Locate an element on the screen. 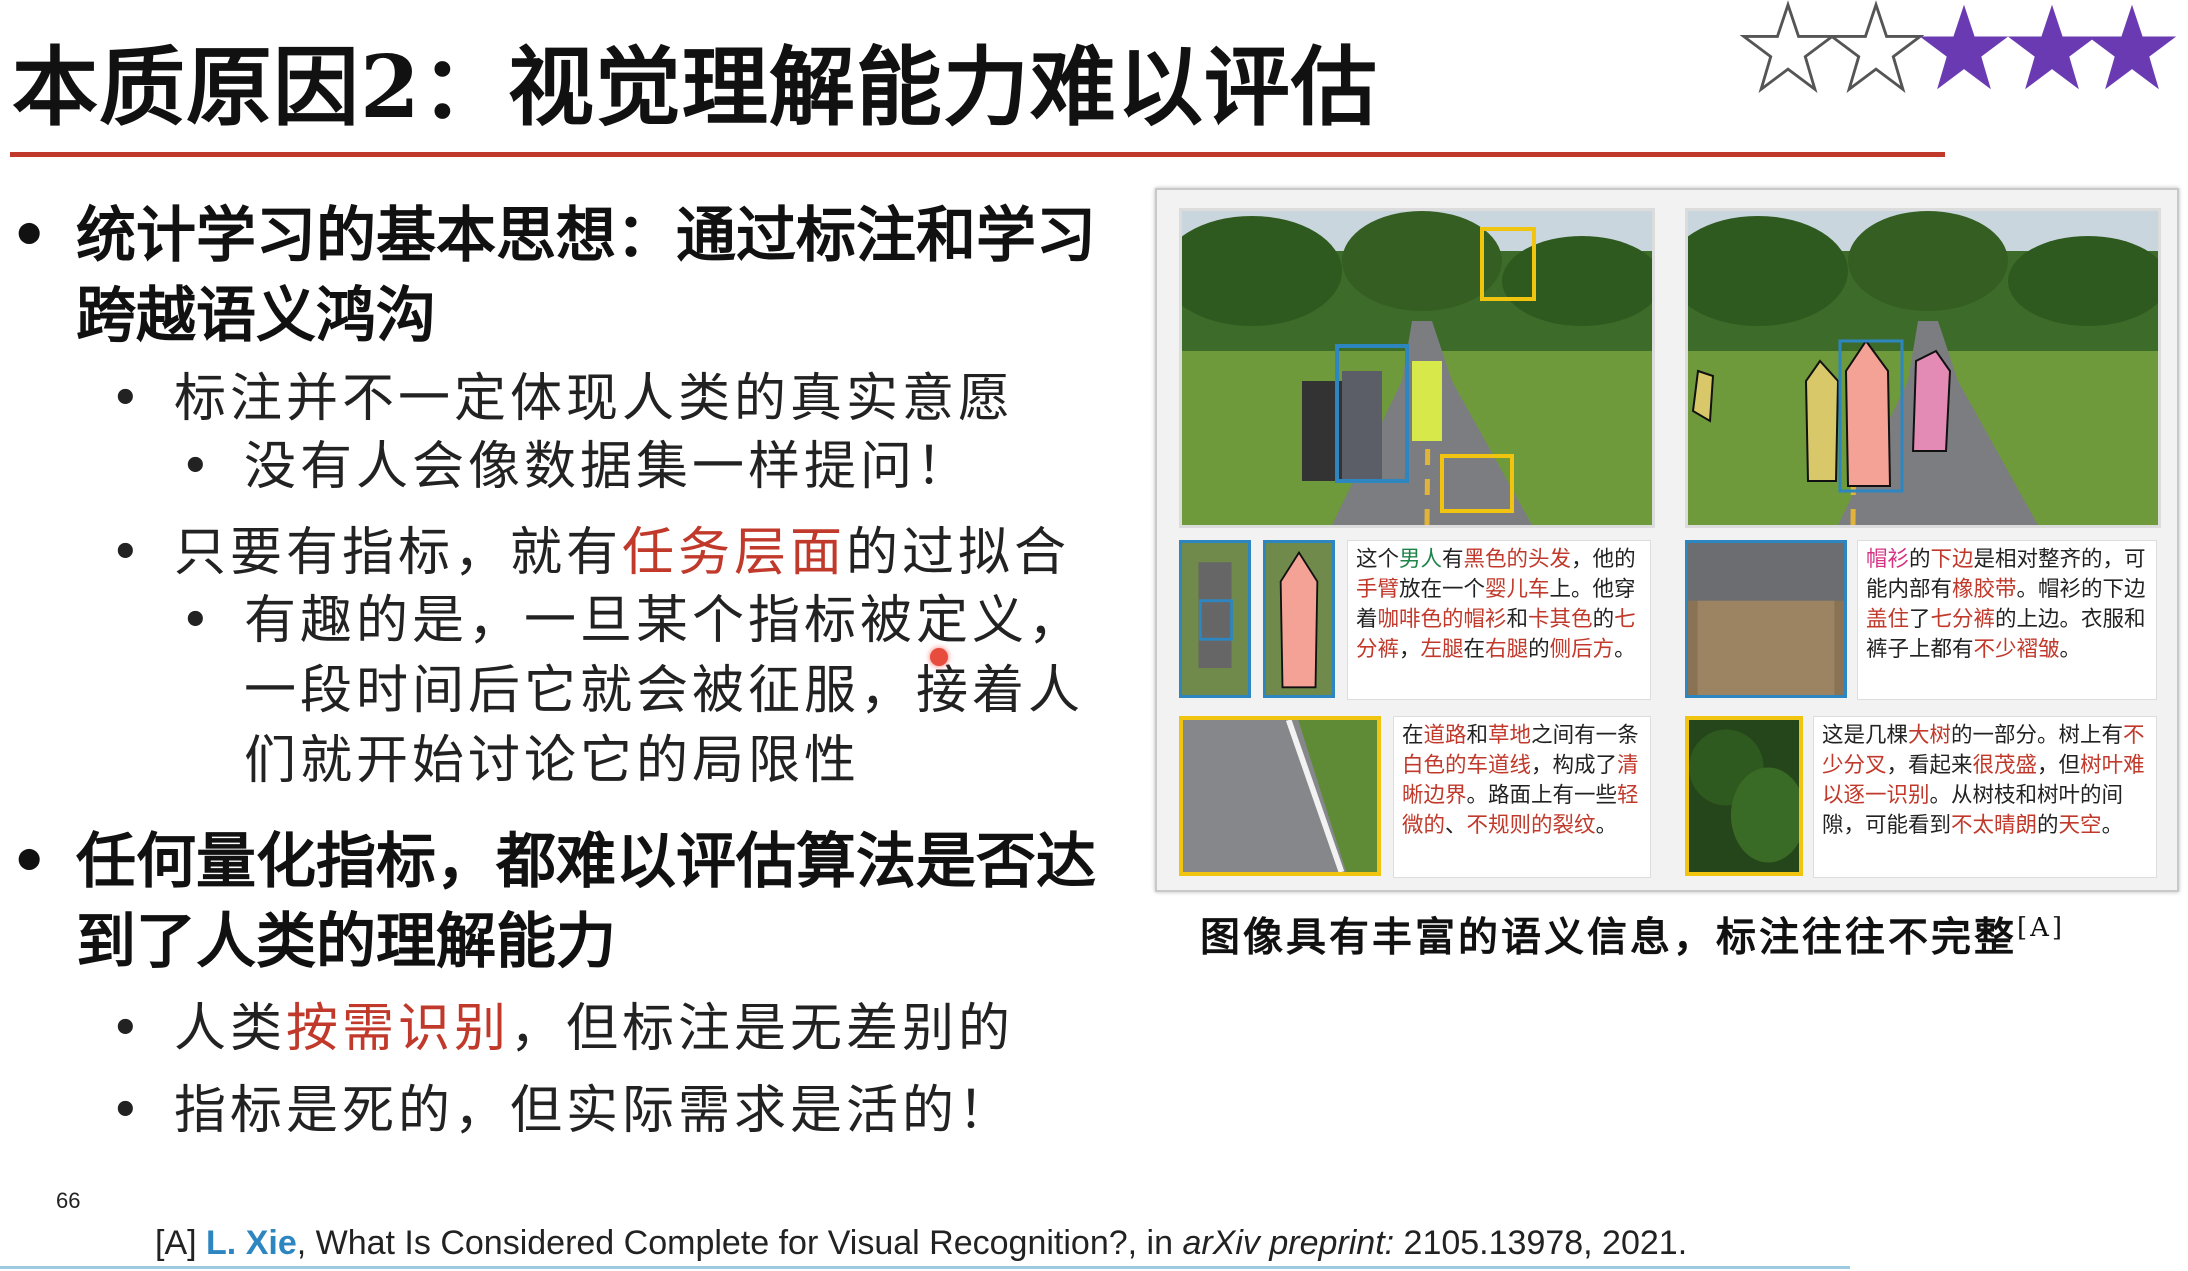 Image resolution: width=2188 pixels, height=1271 pixels. man-crop-thumbnail is located at coordinates (1215, 619).